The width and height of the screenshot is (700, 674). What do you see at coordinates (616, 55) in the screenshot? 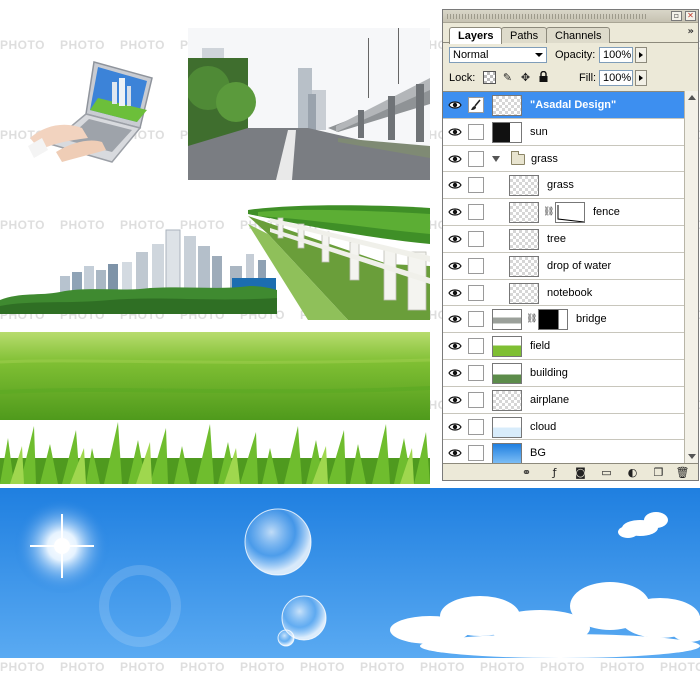
I see `opacity-input: 100%` at bounding box center [616, 55].